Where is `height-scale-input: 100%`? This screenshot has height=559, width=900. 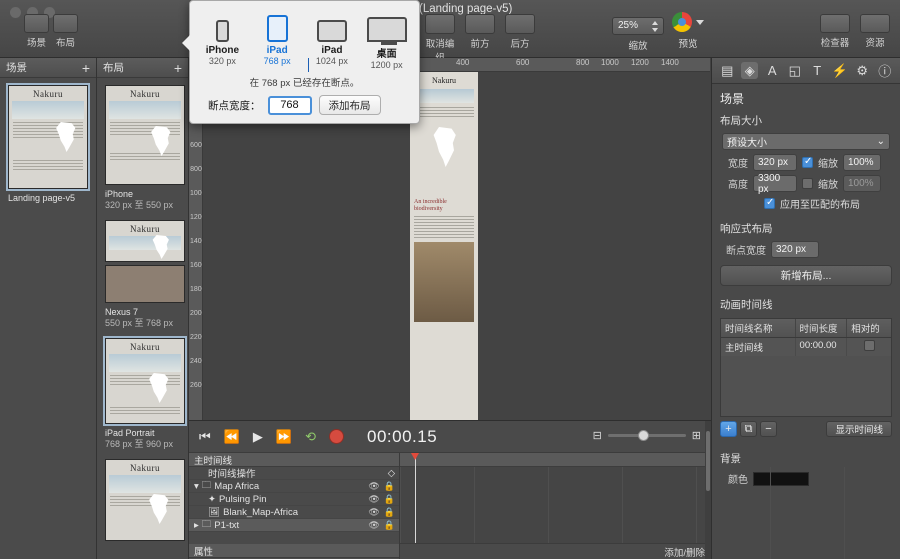
height-scale-input: 100% is located at coordinates (862, 183).